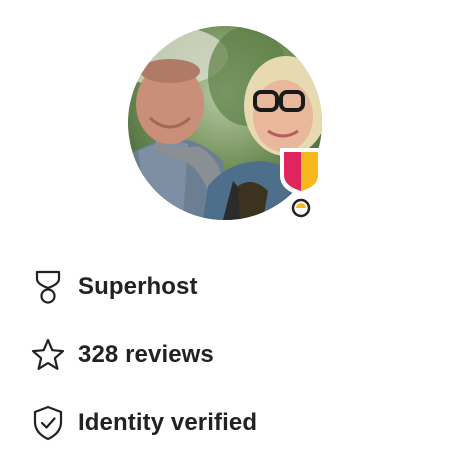 Image resolution: width=450 pixels, height=469 pixels. What do you see at coordinates (230, 287) in the screenshot?
I see `stat-superhost: Superhost` at bounding box center [230, 287].